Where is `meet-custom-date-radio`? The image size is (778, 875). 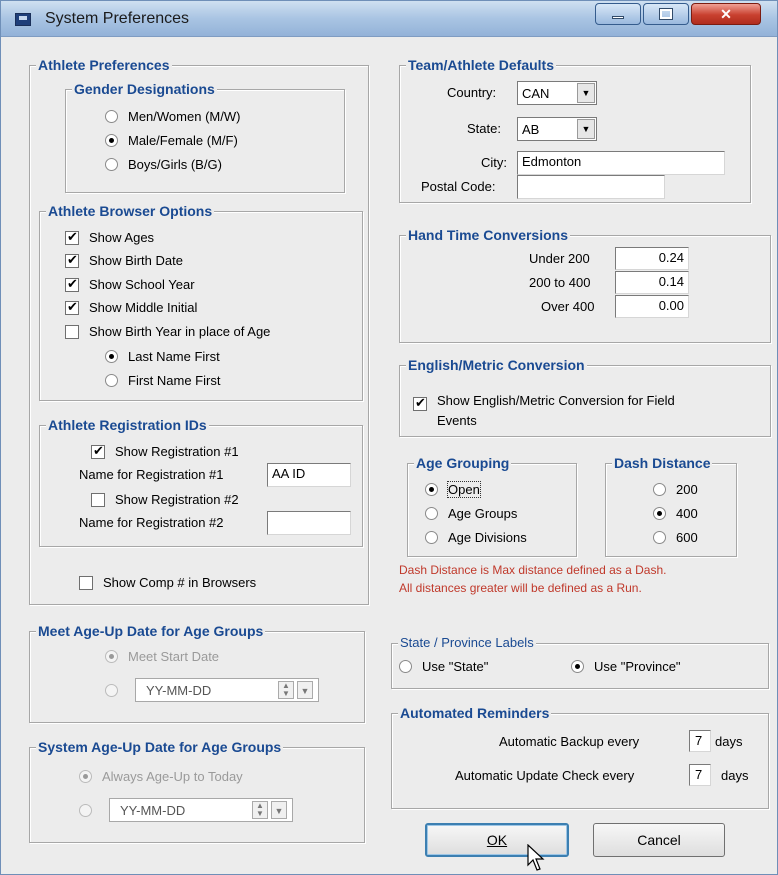 meet-custom-date-radio is located at coordinates (116, 690).